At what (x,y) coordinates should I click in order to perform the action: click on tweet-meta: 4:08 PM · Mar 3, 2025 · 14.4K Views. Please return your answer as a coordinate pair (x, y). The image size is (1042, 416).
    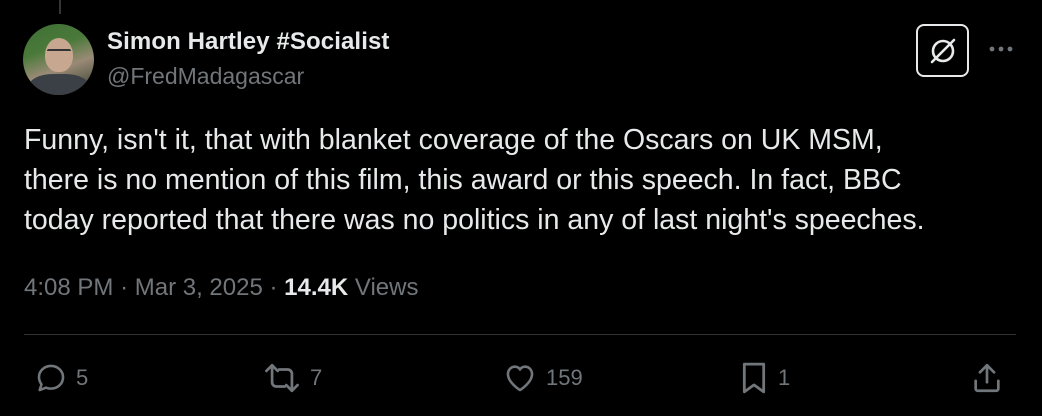
    Looking at the image, I should click on (221, 288).